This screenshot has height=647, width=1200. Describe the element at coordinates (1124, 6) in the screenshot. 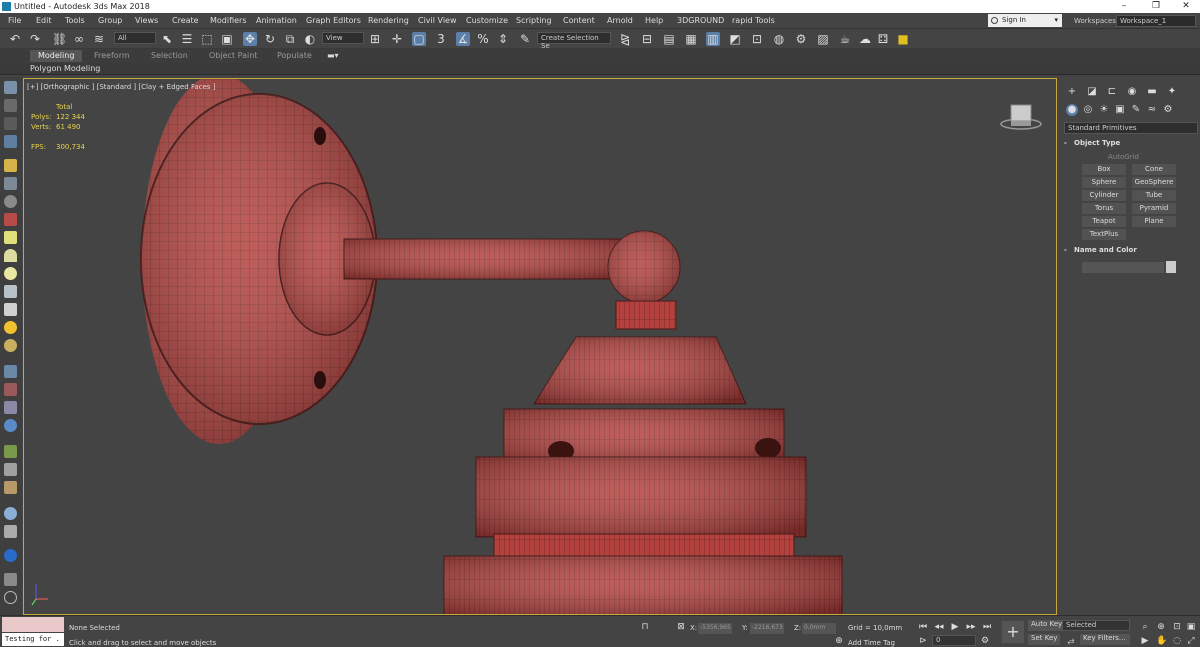

I see `minimize-button: –` at that location.